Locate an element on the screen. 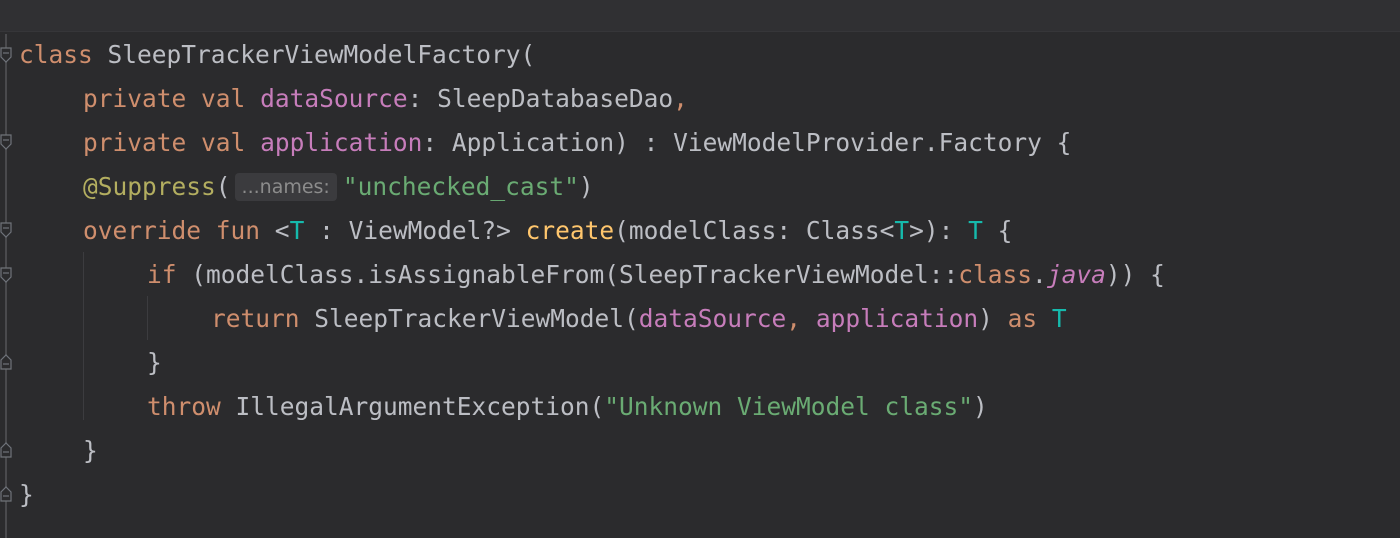  editor-top-bar is located at coordinates (700, 16).